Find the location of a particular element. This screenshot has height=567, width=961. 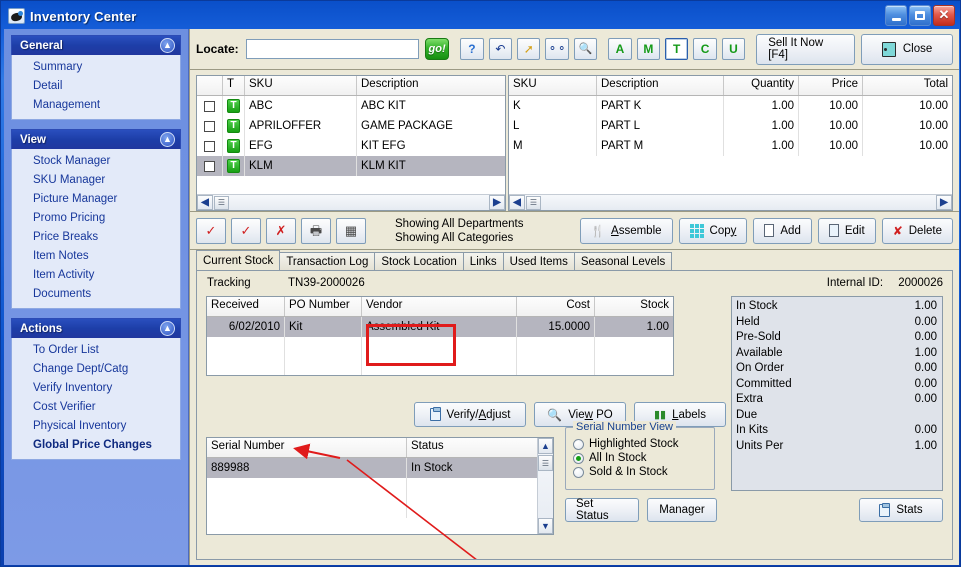

set-status-button: Set Status is located at coordinates (602, 510).